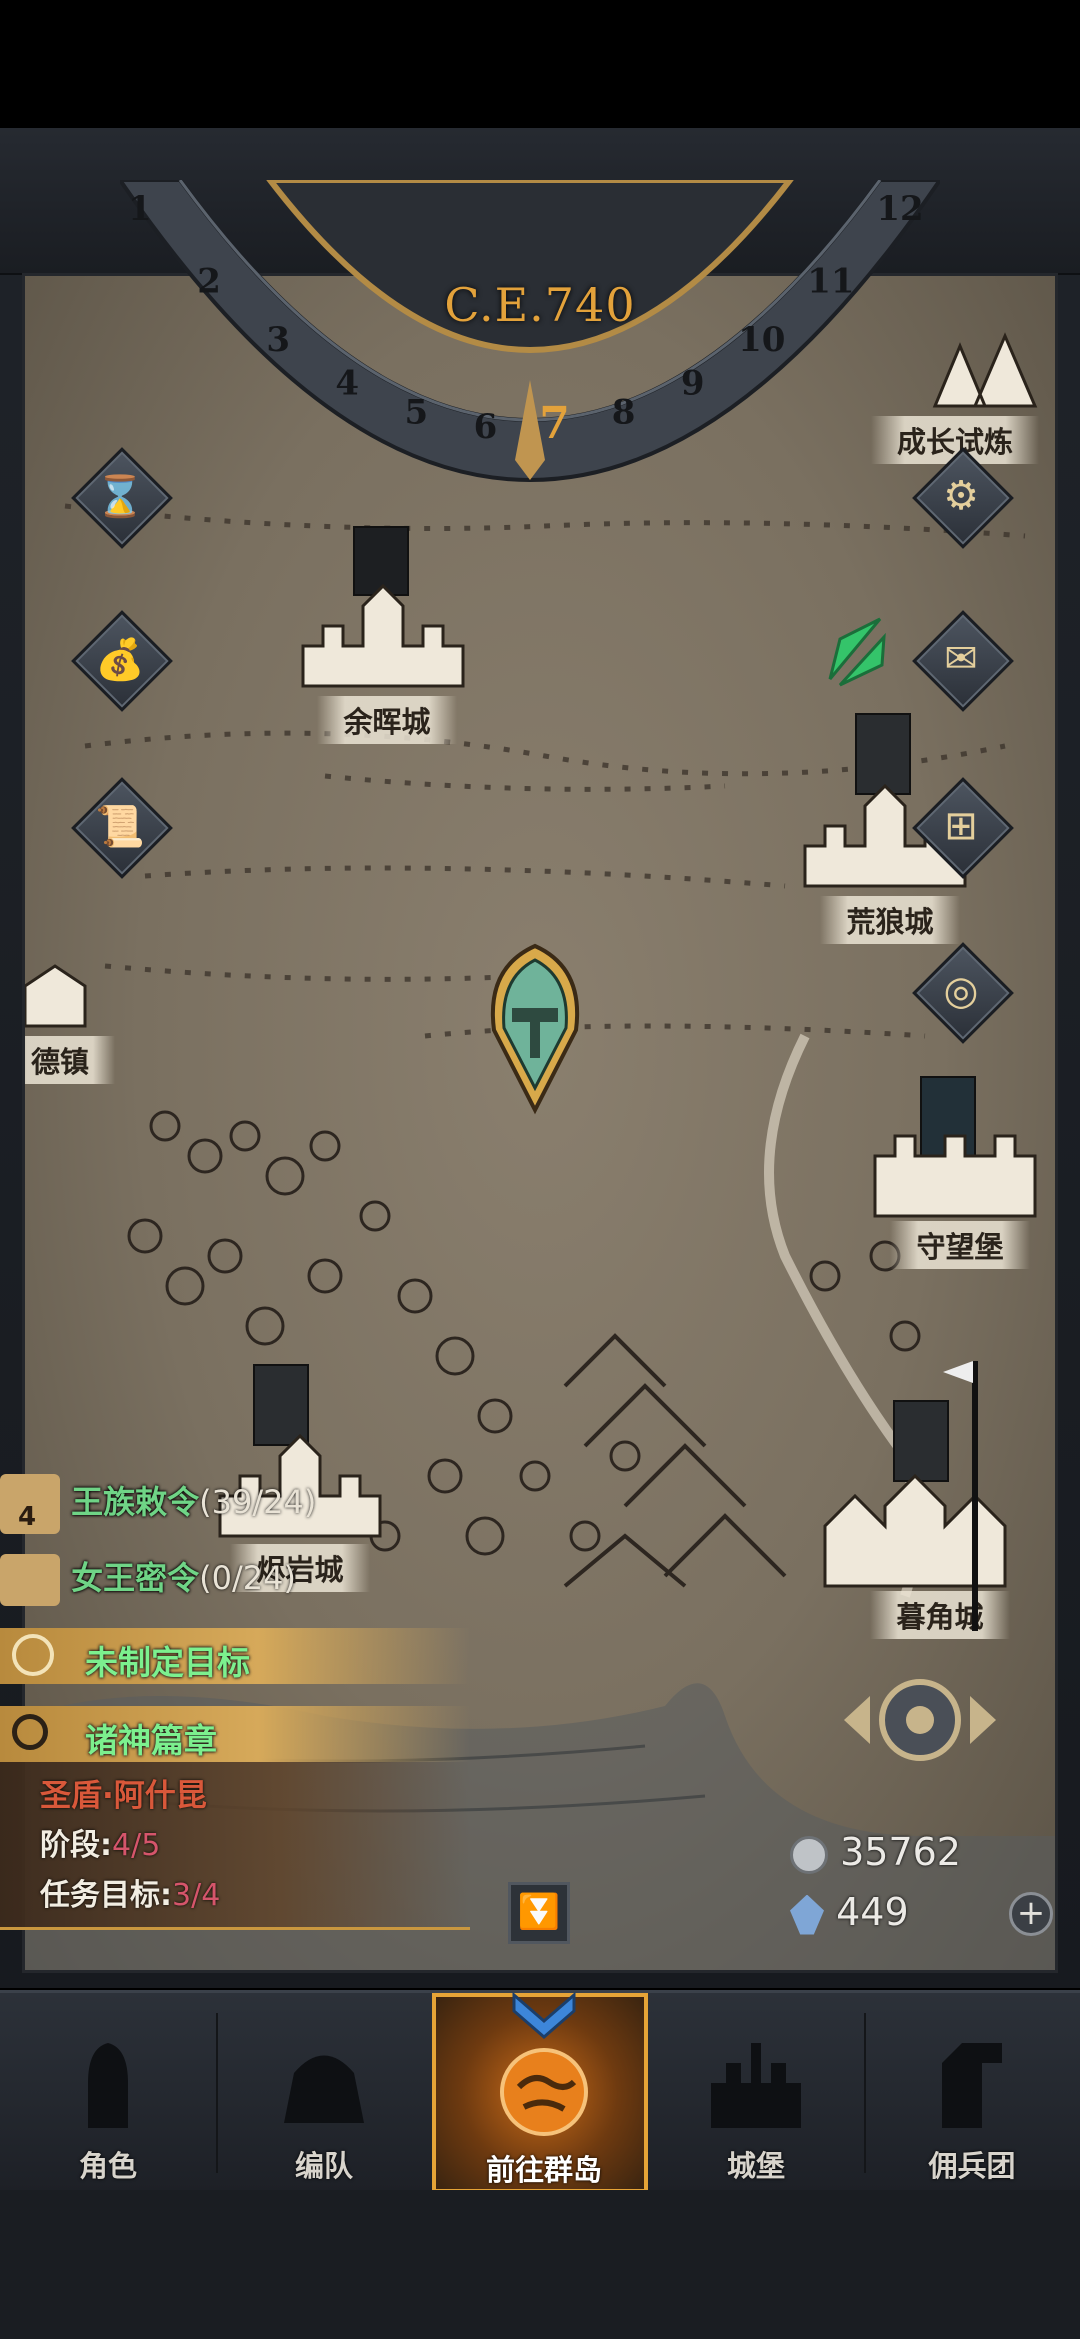 Image resolution: width=1080 pixels, height=2339 pixels. Describe the element at coordinates (693, 384) in the screenshot. I see `month-tick-label: 9` at that location.